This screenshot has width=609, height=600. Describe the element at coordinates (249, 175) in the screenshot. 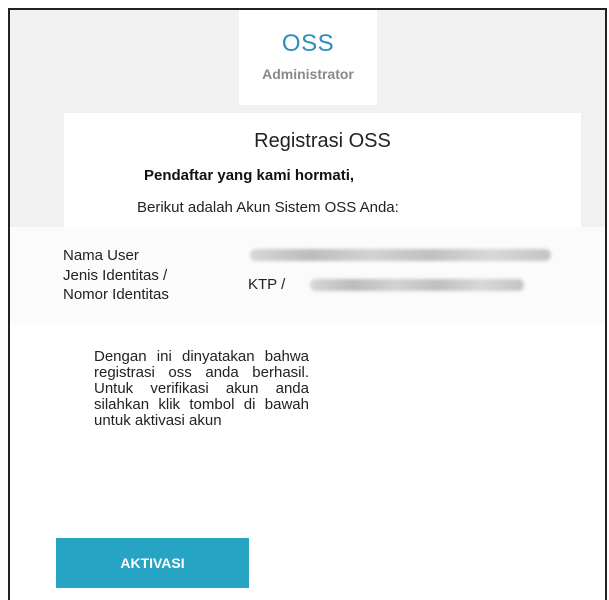

I see `greeting-text: Pendaftar yang kami hormati,` at that location.